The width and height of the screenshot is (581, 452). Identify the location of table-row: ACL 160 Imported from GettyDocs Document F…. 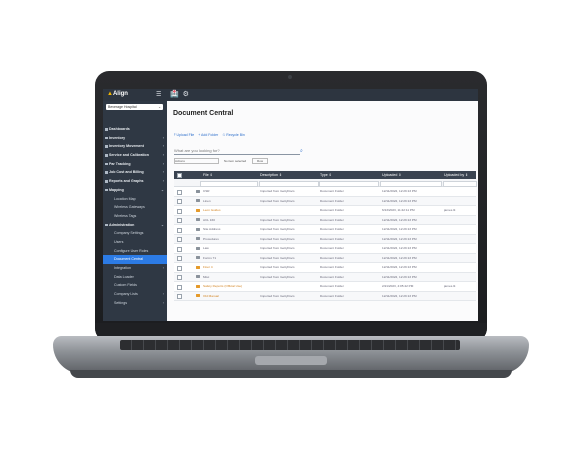
(325, 220).